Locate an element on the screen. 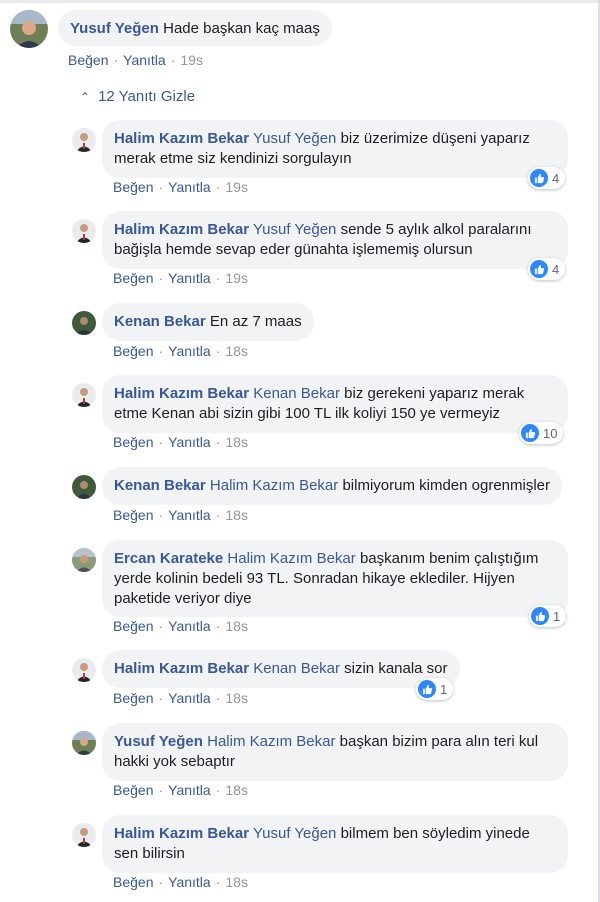 The image size is (600, 902). reply-text-line: başkan bizim para alın teri kul is located at coordinates (439, 741).